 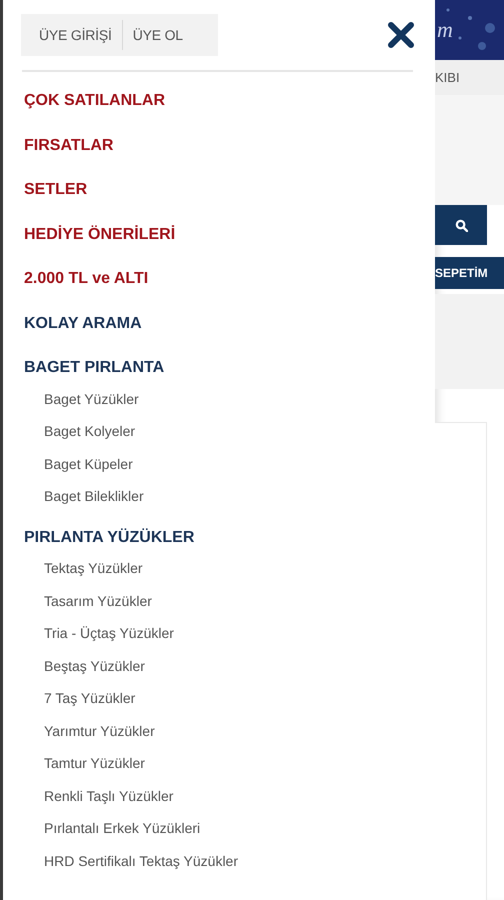 I want to click on submenu-item: Yarımtur Yüzükler, so click(x=229, y=734).